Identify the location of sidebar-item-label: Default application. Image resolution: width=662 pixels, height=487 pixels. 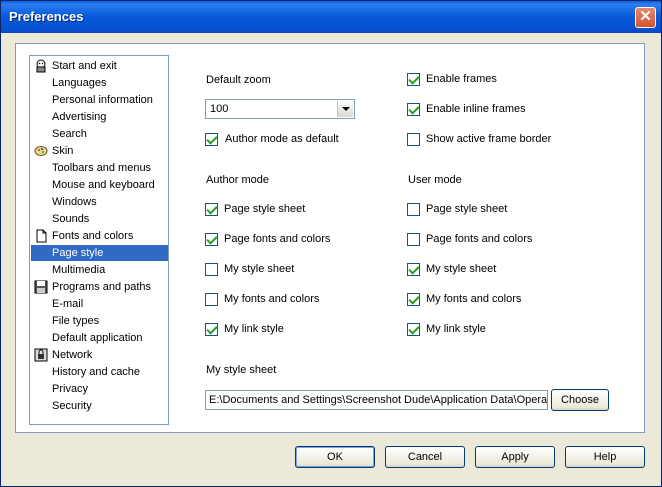
(97, 338).